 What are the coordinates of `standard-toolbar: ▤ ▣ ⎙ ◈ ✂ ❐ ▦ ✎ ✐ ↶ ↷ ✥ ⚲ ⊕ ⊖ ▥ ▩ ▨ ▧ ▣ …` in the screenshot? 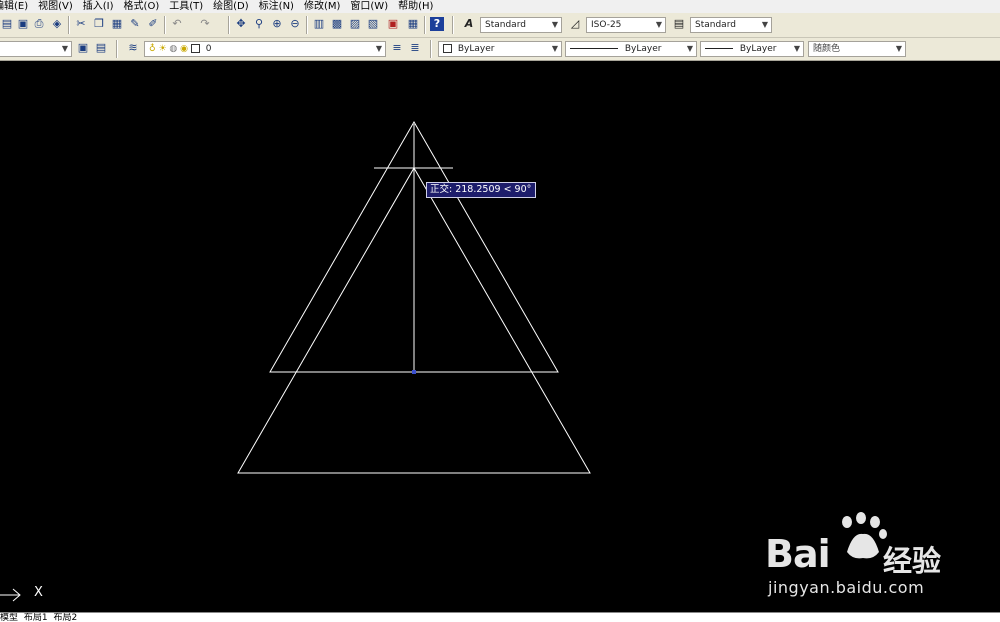 It's located at (500, 25).